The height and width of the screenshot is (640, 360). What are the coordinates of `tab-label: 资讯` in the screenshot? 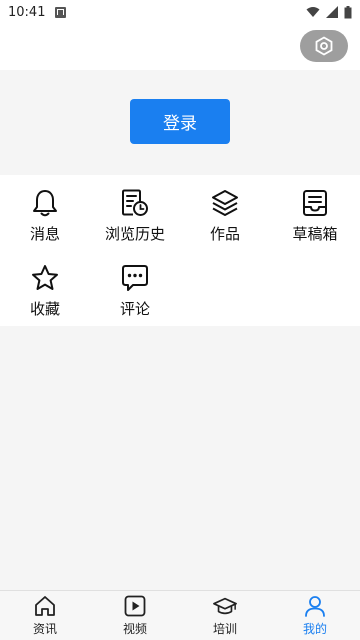 It's located at (44, 629).